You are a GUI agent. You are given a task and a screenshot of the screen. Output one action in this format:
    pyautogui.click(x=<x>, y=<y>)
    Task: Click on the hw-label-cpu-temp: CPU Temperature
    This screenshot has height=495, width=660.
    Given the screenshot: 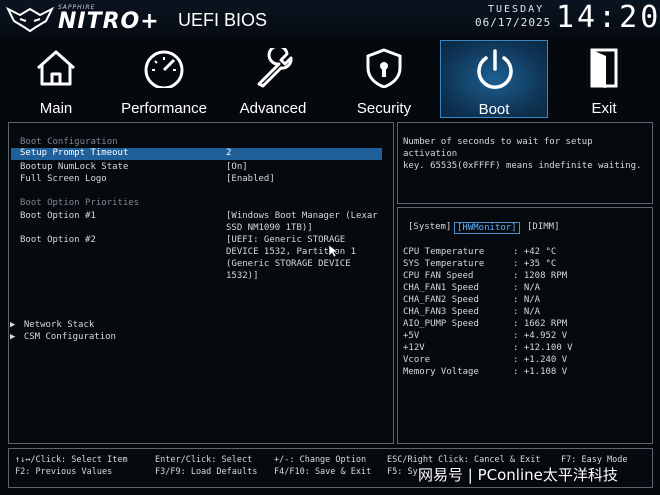 What is the action you would take?
    pyautogui.click(x=444, y=252)
    